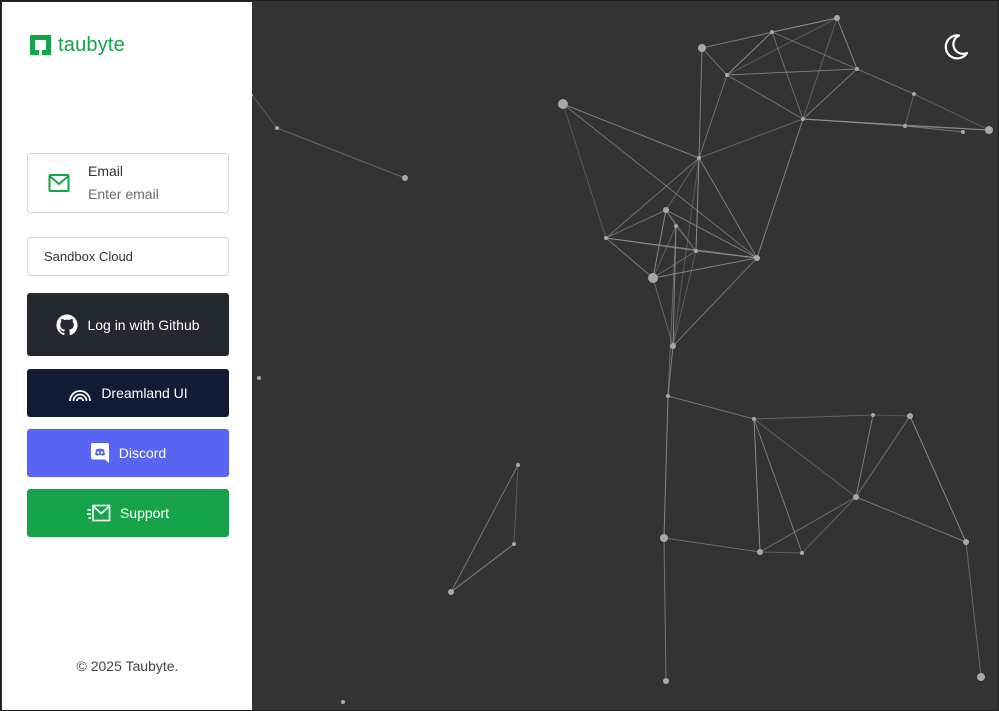 The image size is (999, 711). Describe the element at coordinates (144, 393) in the screenshot. I see `dreamland-ui-label: Dreamland UI` at that location.